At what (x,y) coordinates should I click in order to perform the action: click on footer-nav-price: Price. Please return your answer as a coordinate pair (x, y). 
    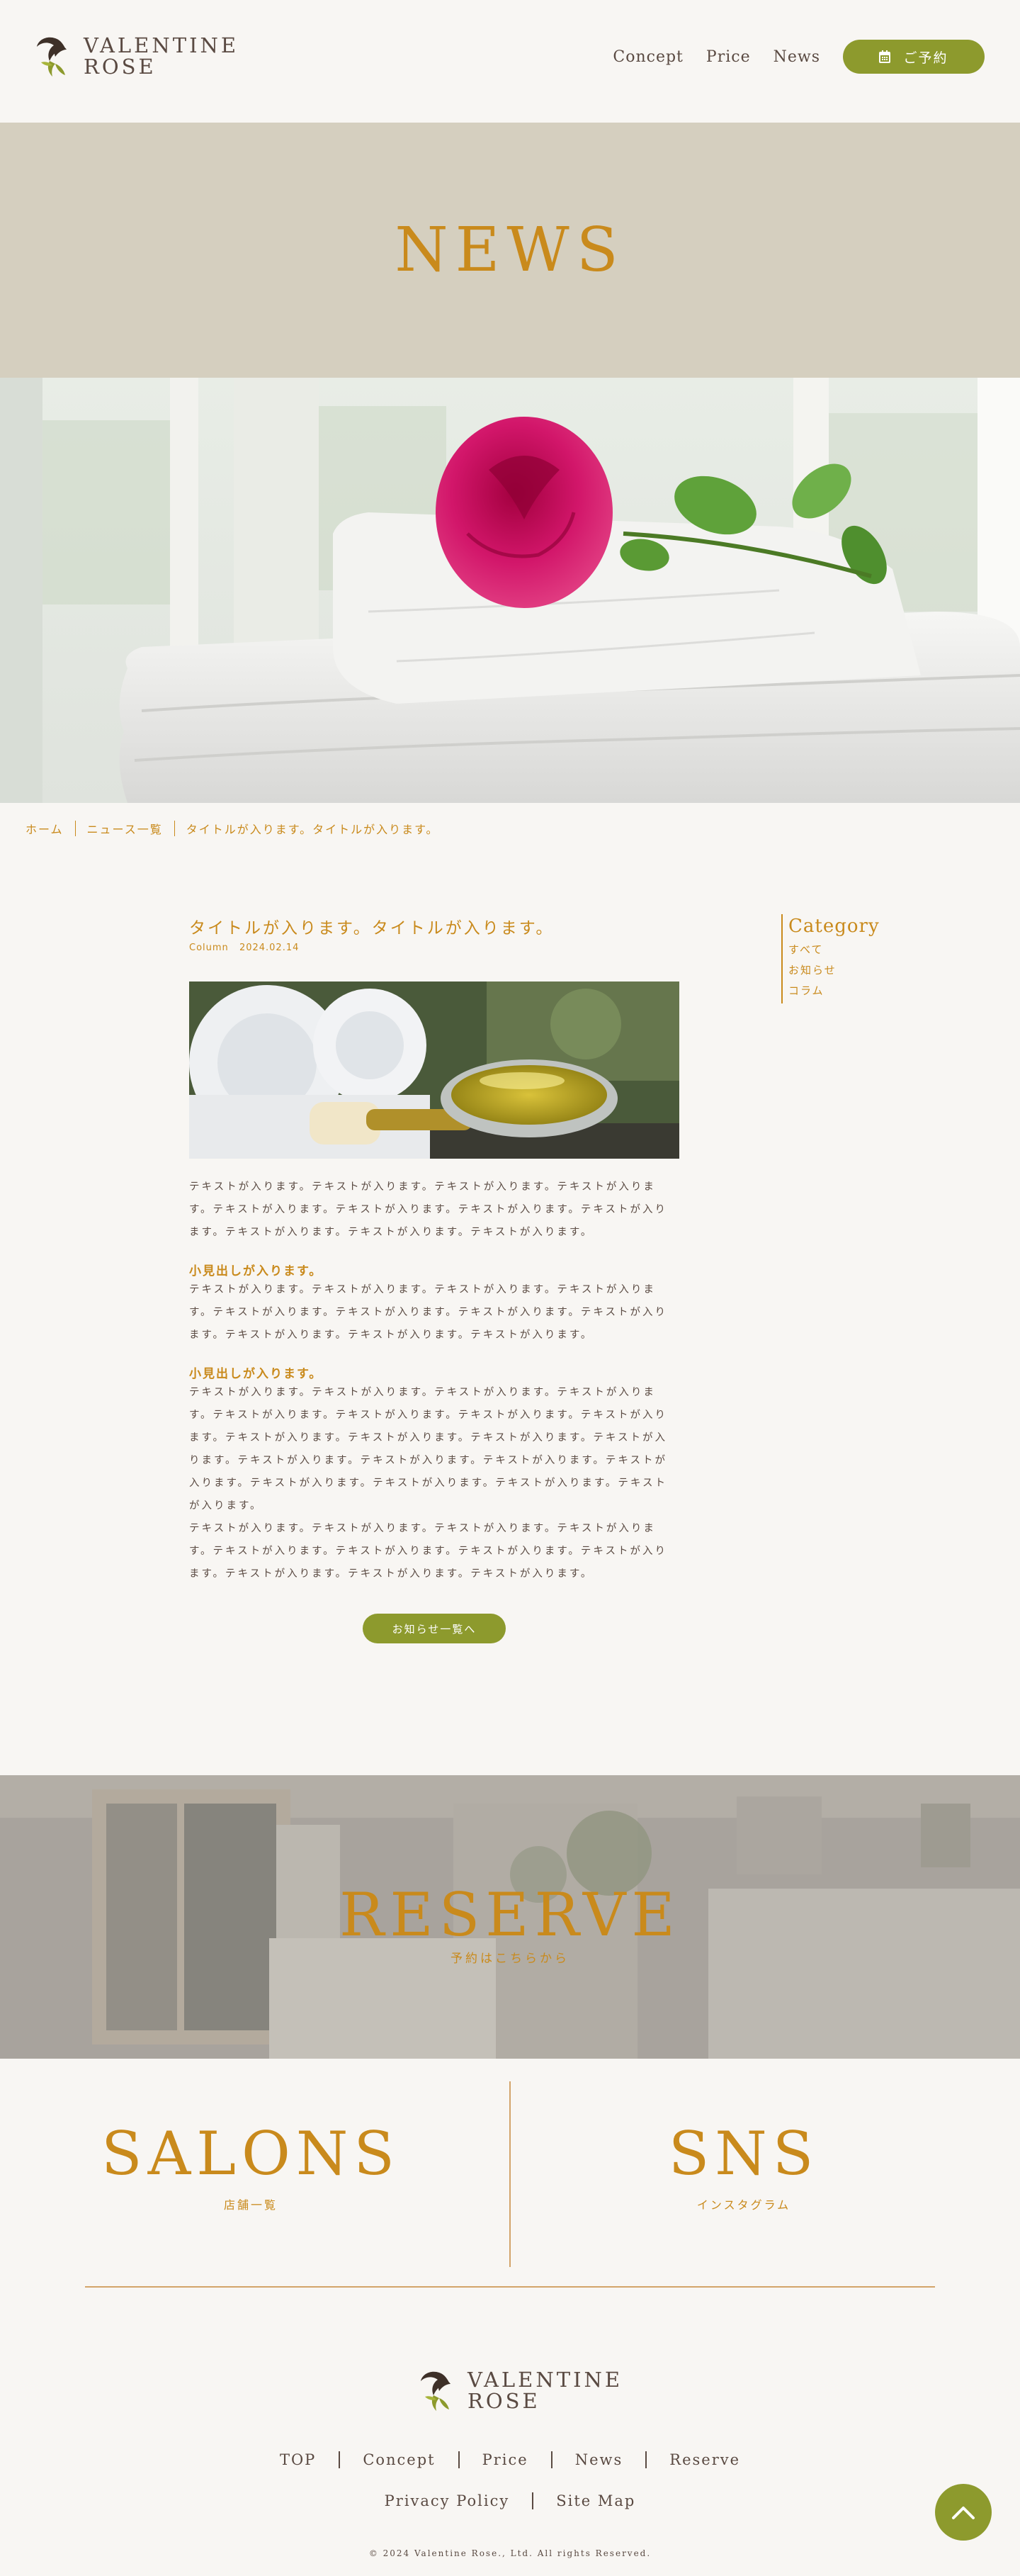
    Looking at the image, I should click on (505, 2459).